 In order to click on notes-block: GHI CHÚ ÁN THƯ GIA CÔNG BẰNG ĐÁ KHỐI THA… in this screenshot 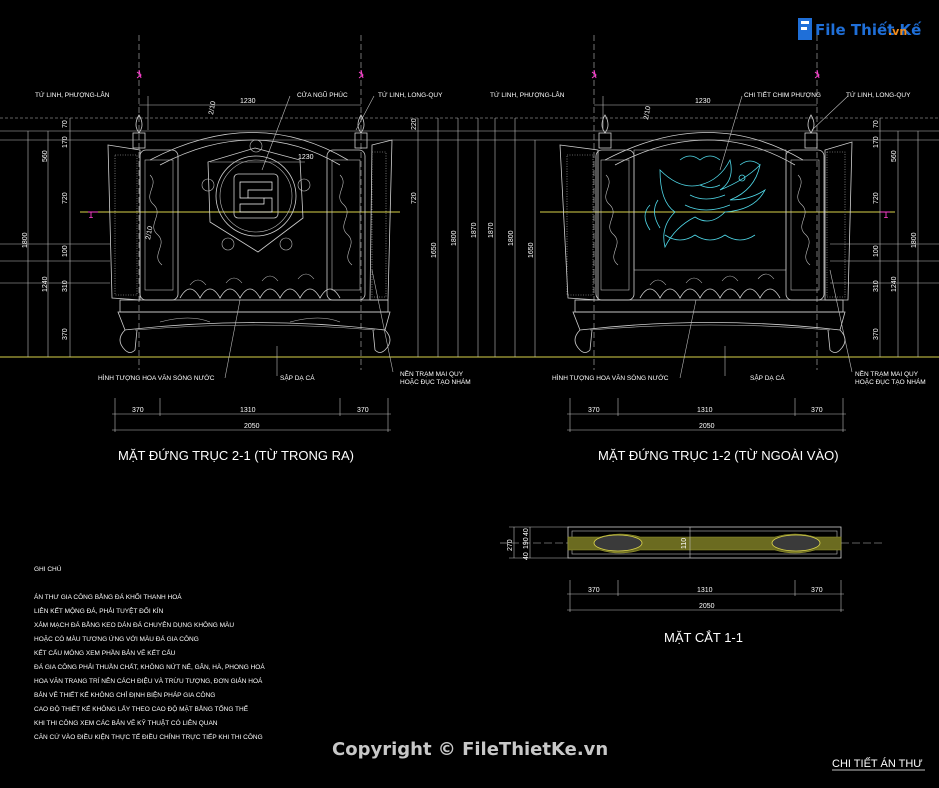, I will do `click(149, 652)`.